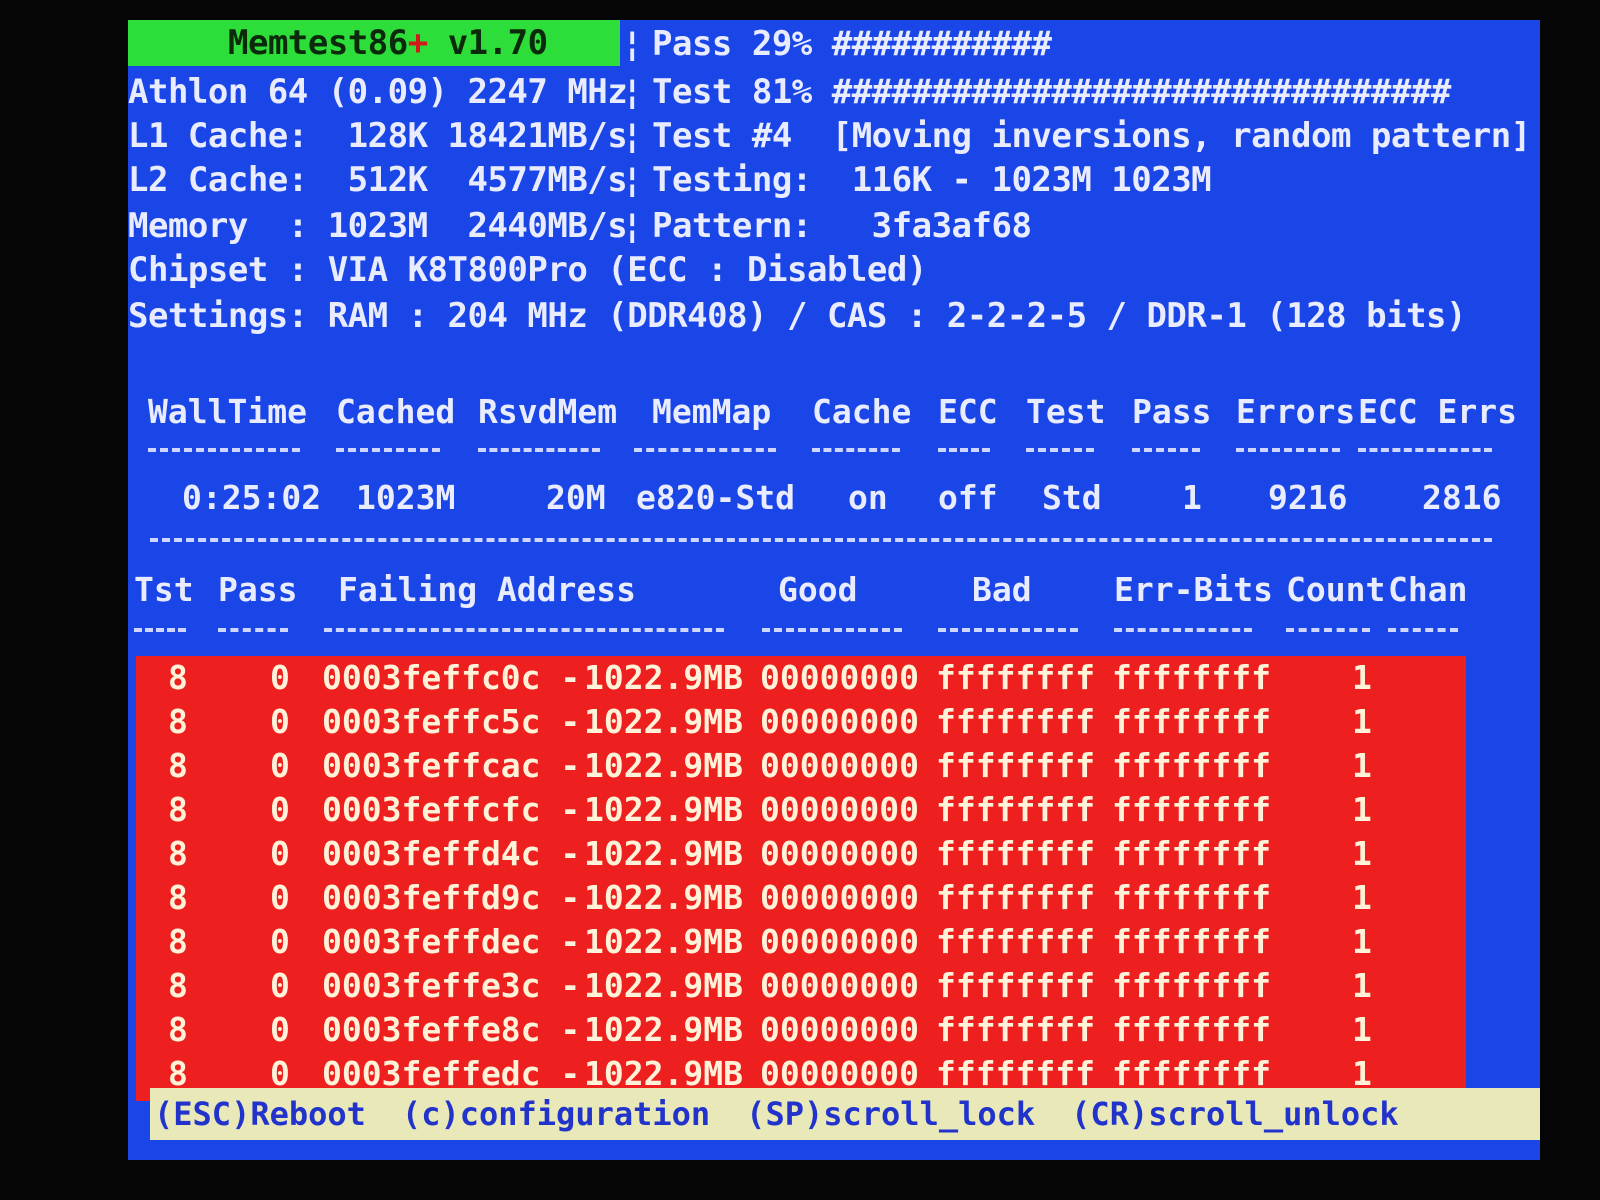 The width and height of the screenshot is (1600, 1200). What do you see at coordinates (318, 43) in the screenshot?
I see `app-name: Memtest86` at bounding box center [318, 43].